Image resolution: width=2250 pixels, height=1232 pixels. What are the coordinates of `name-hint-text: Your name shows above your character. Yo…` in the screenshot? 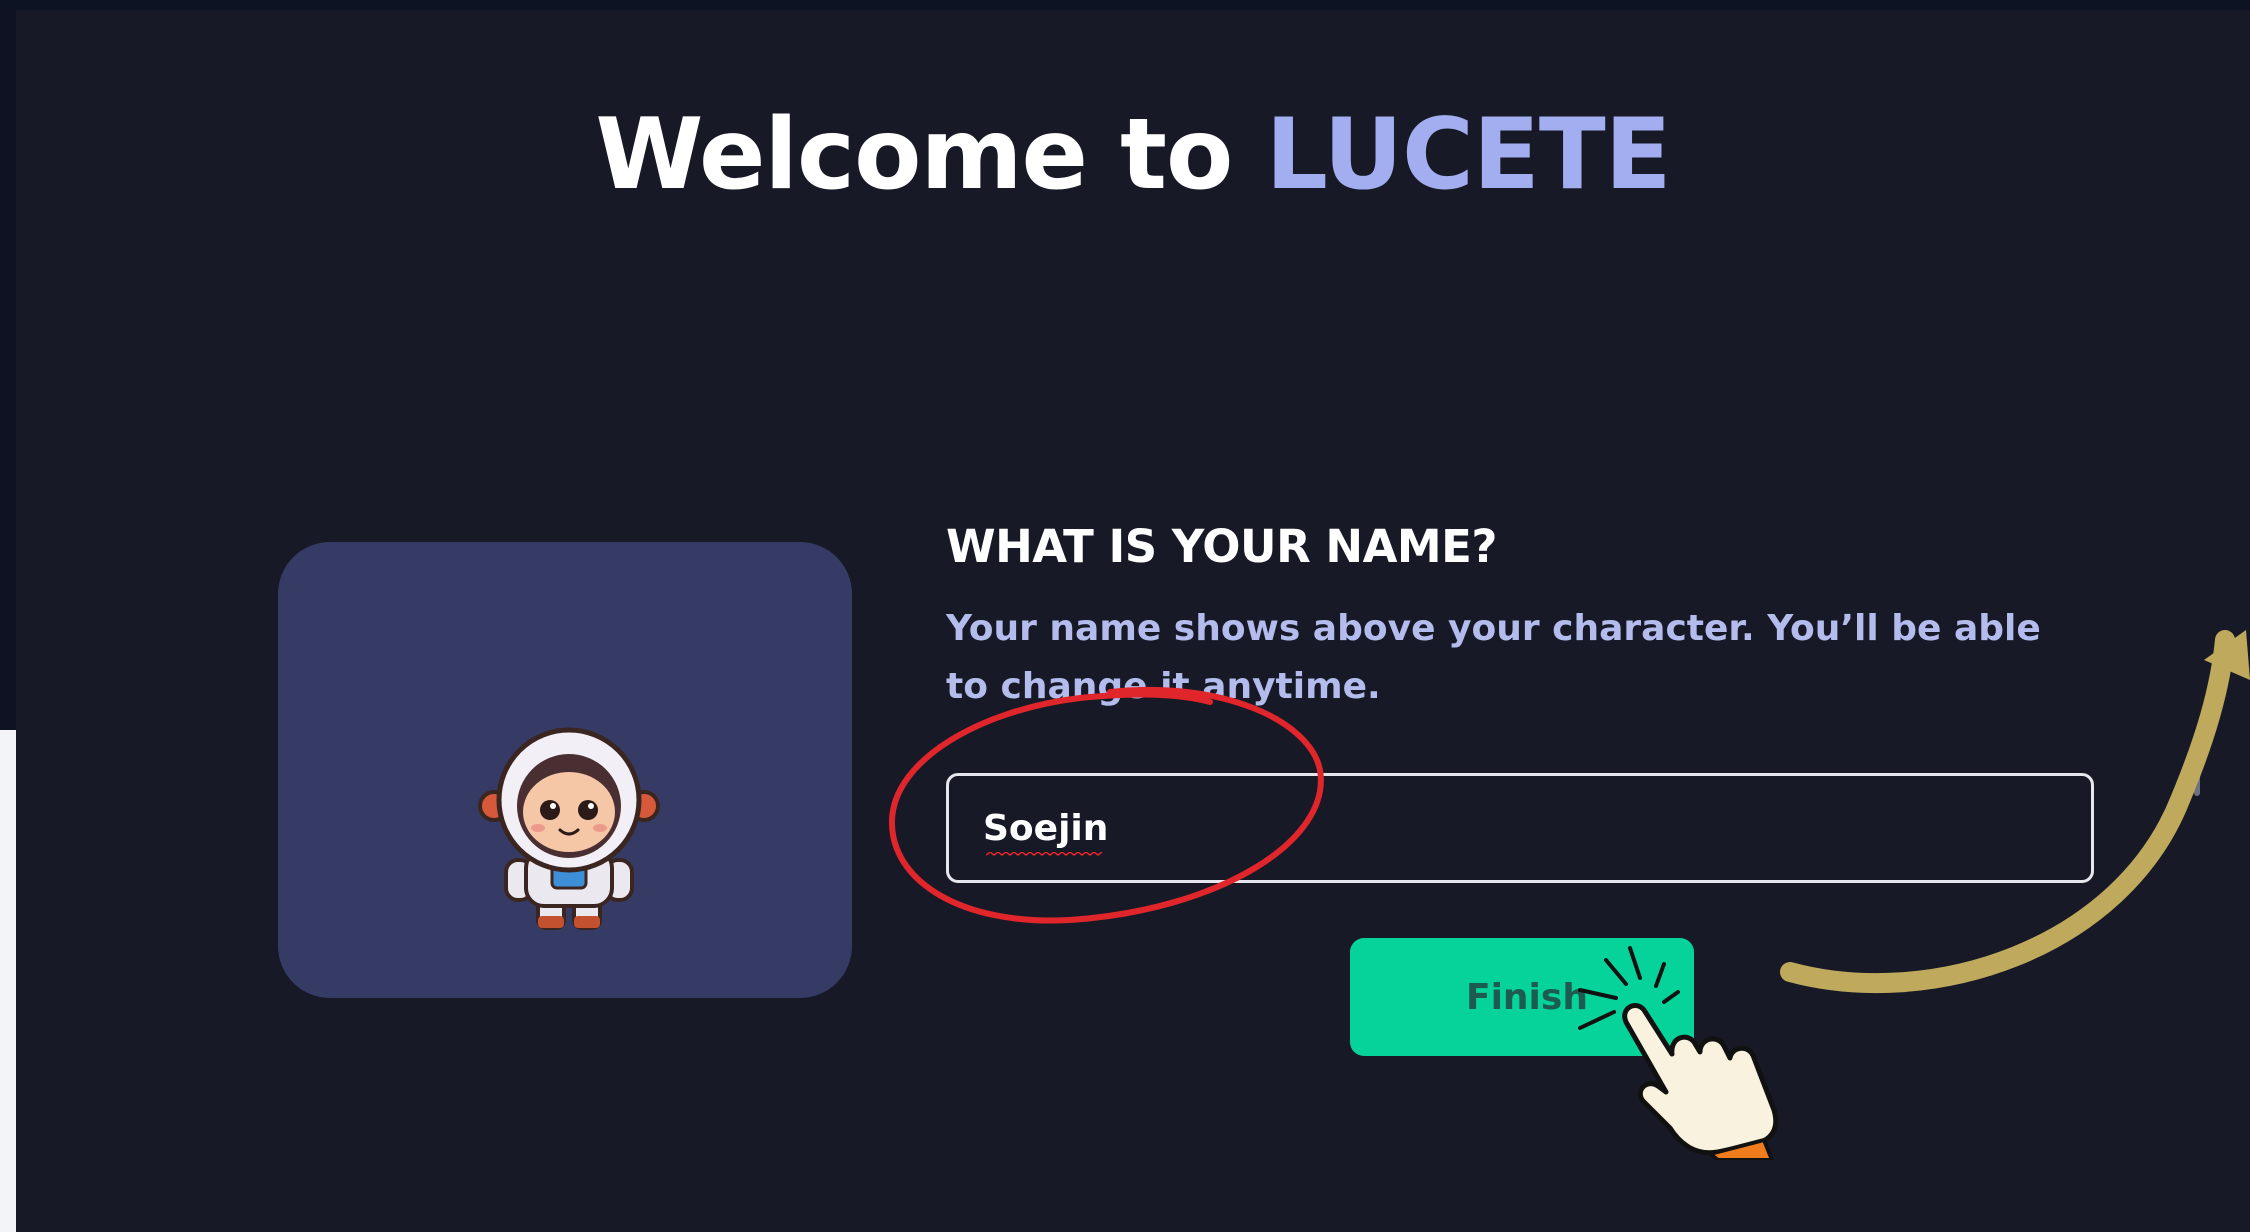 It's located at (1493, 657).